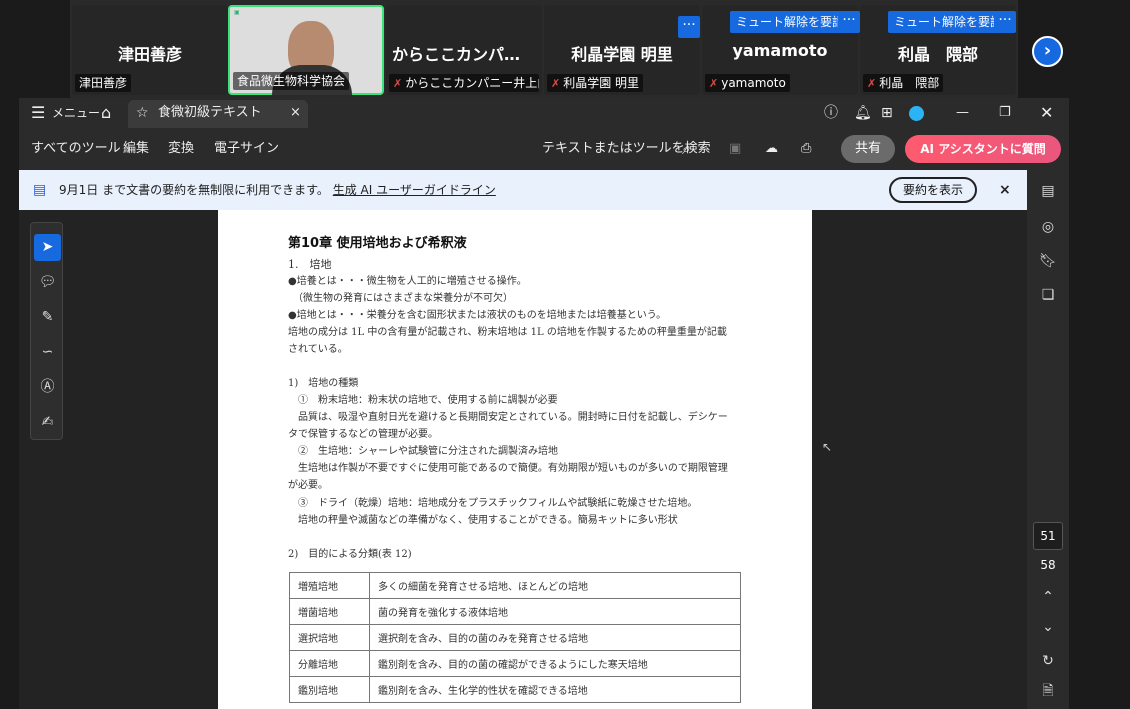  What do you see at coordinates (329, 689) in the screenshot?
I see `table-cell: 鑑別培地` at bounding box center [329, 689].